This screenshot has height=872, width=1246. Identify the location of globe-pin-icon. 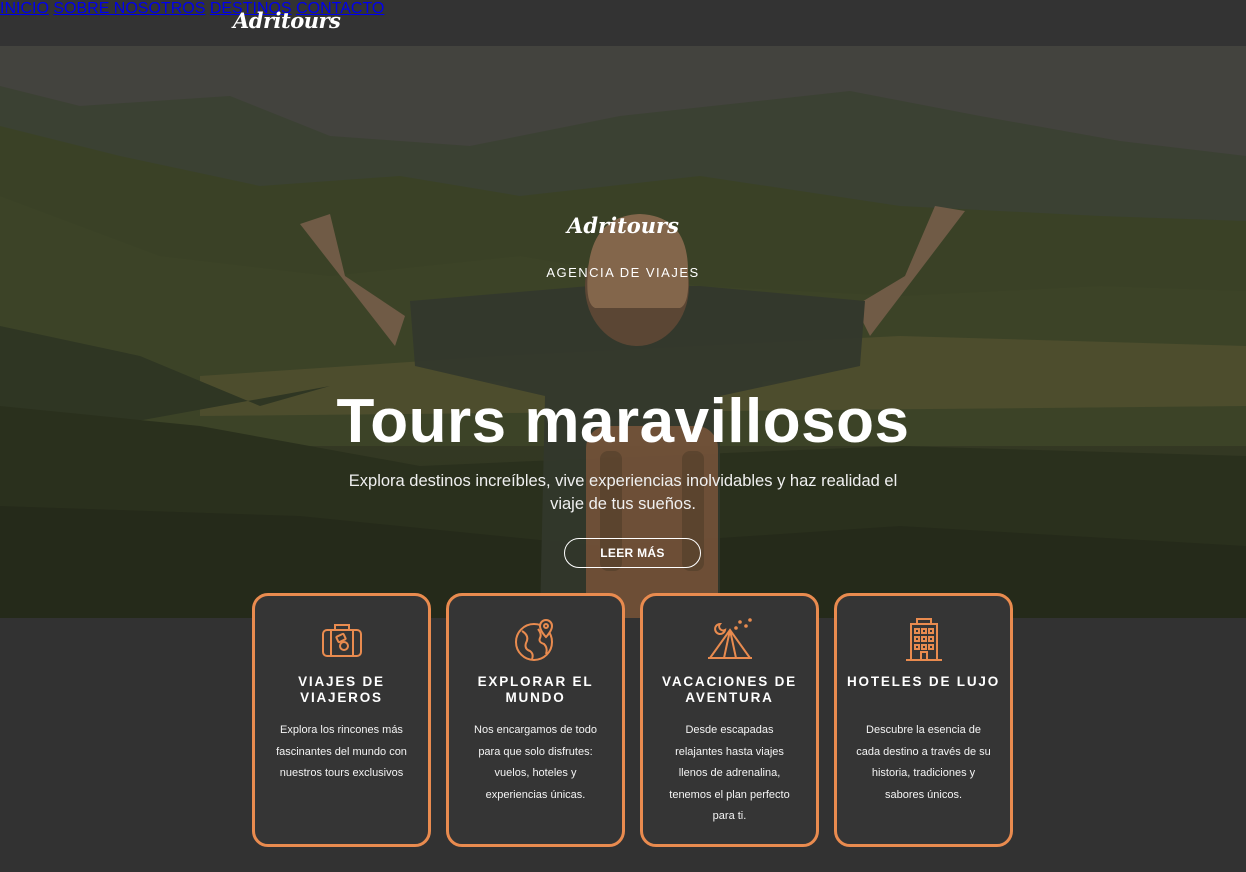
(536, 640).